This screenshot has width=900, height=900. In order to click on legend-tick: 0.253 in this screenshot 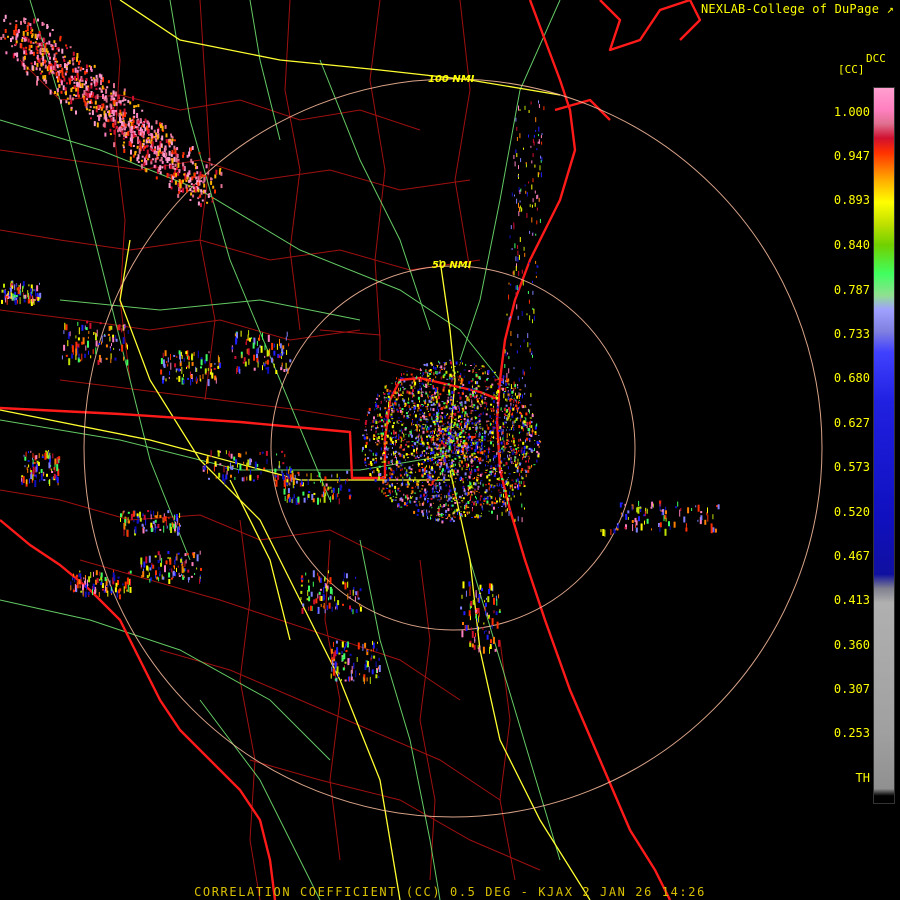, I will do `click(851, 733)`.